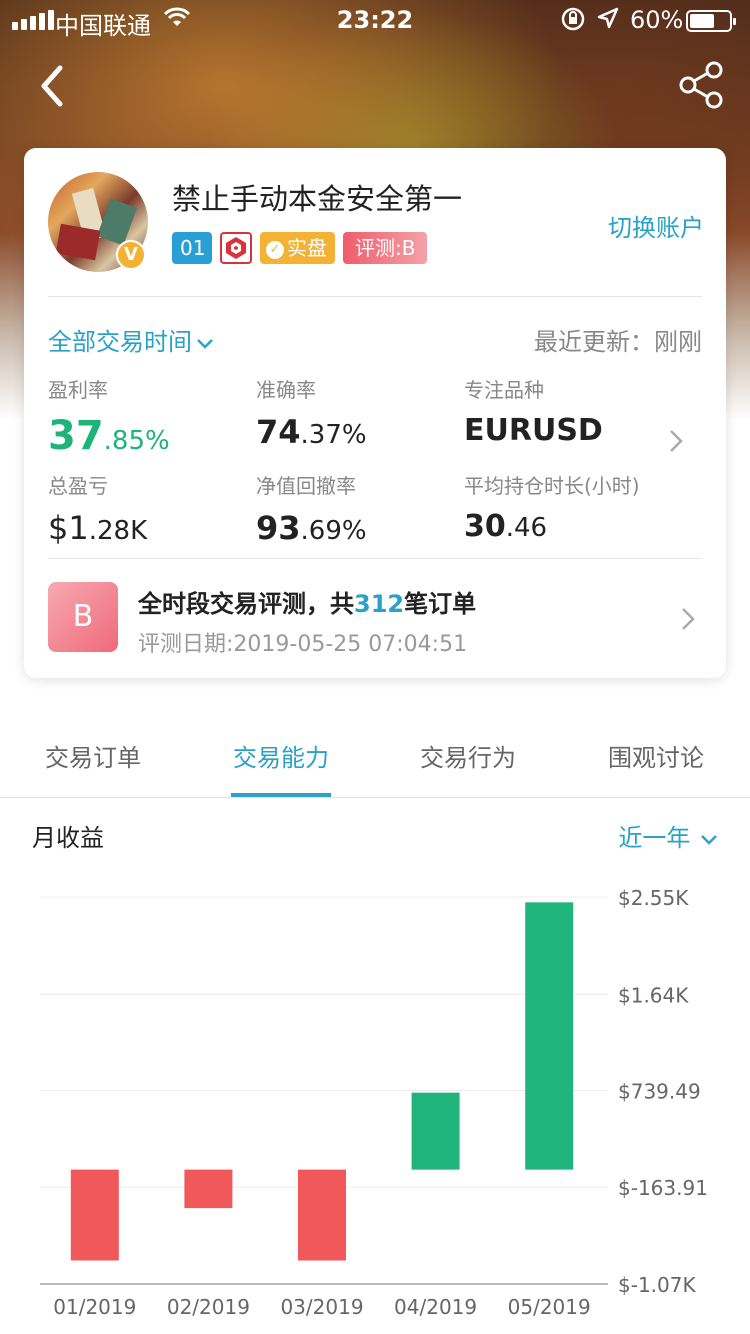 Image resolution: width=750 pixels, height=1334 pixels. I want to click on tab-bar: 交易订单 交易能力 交易行为 围观讨论, so click(375, 759).